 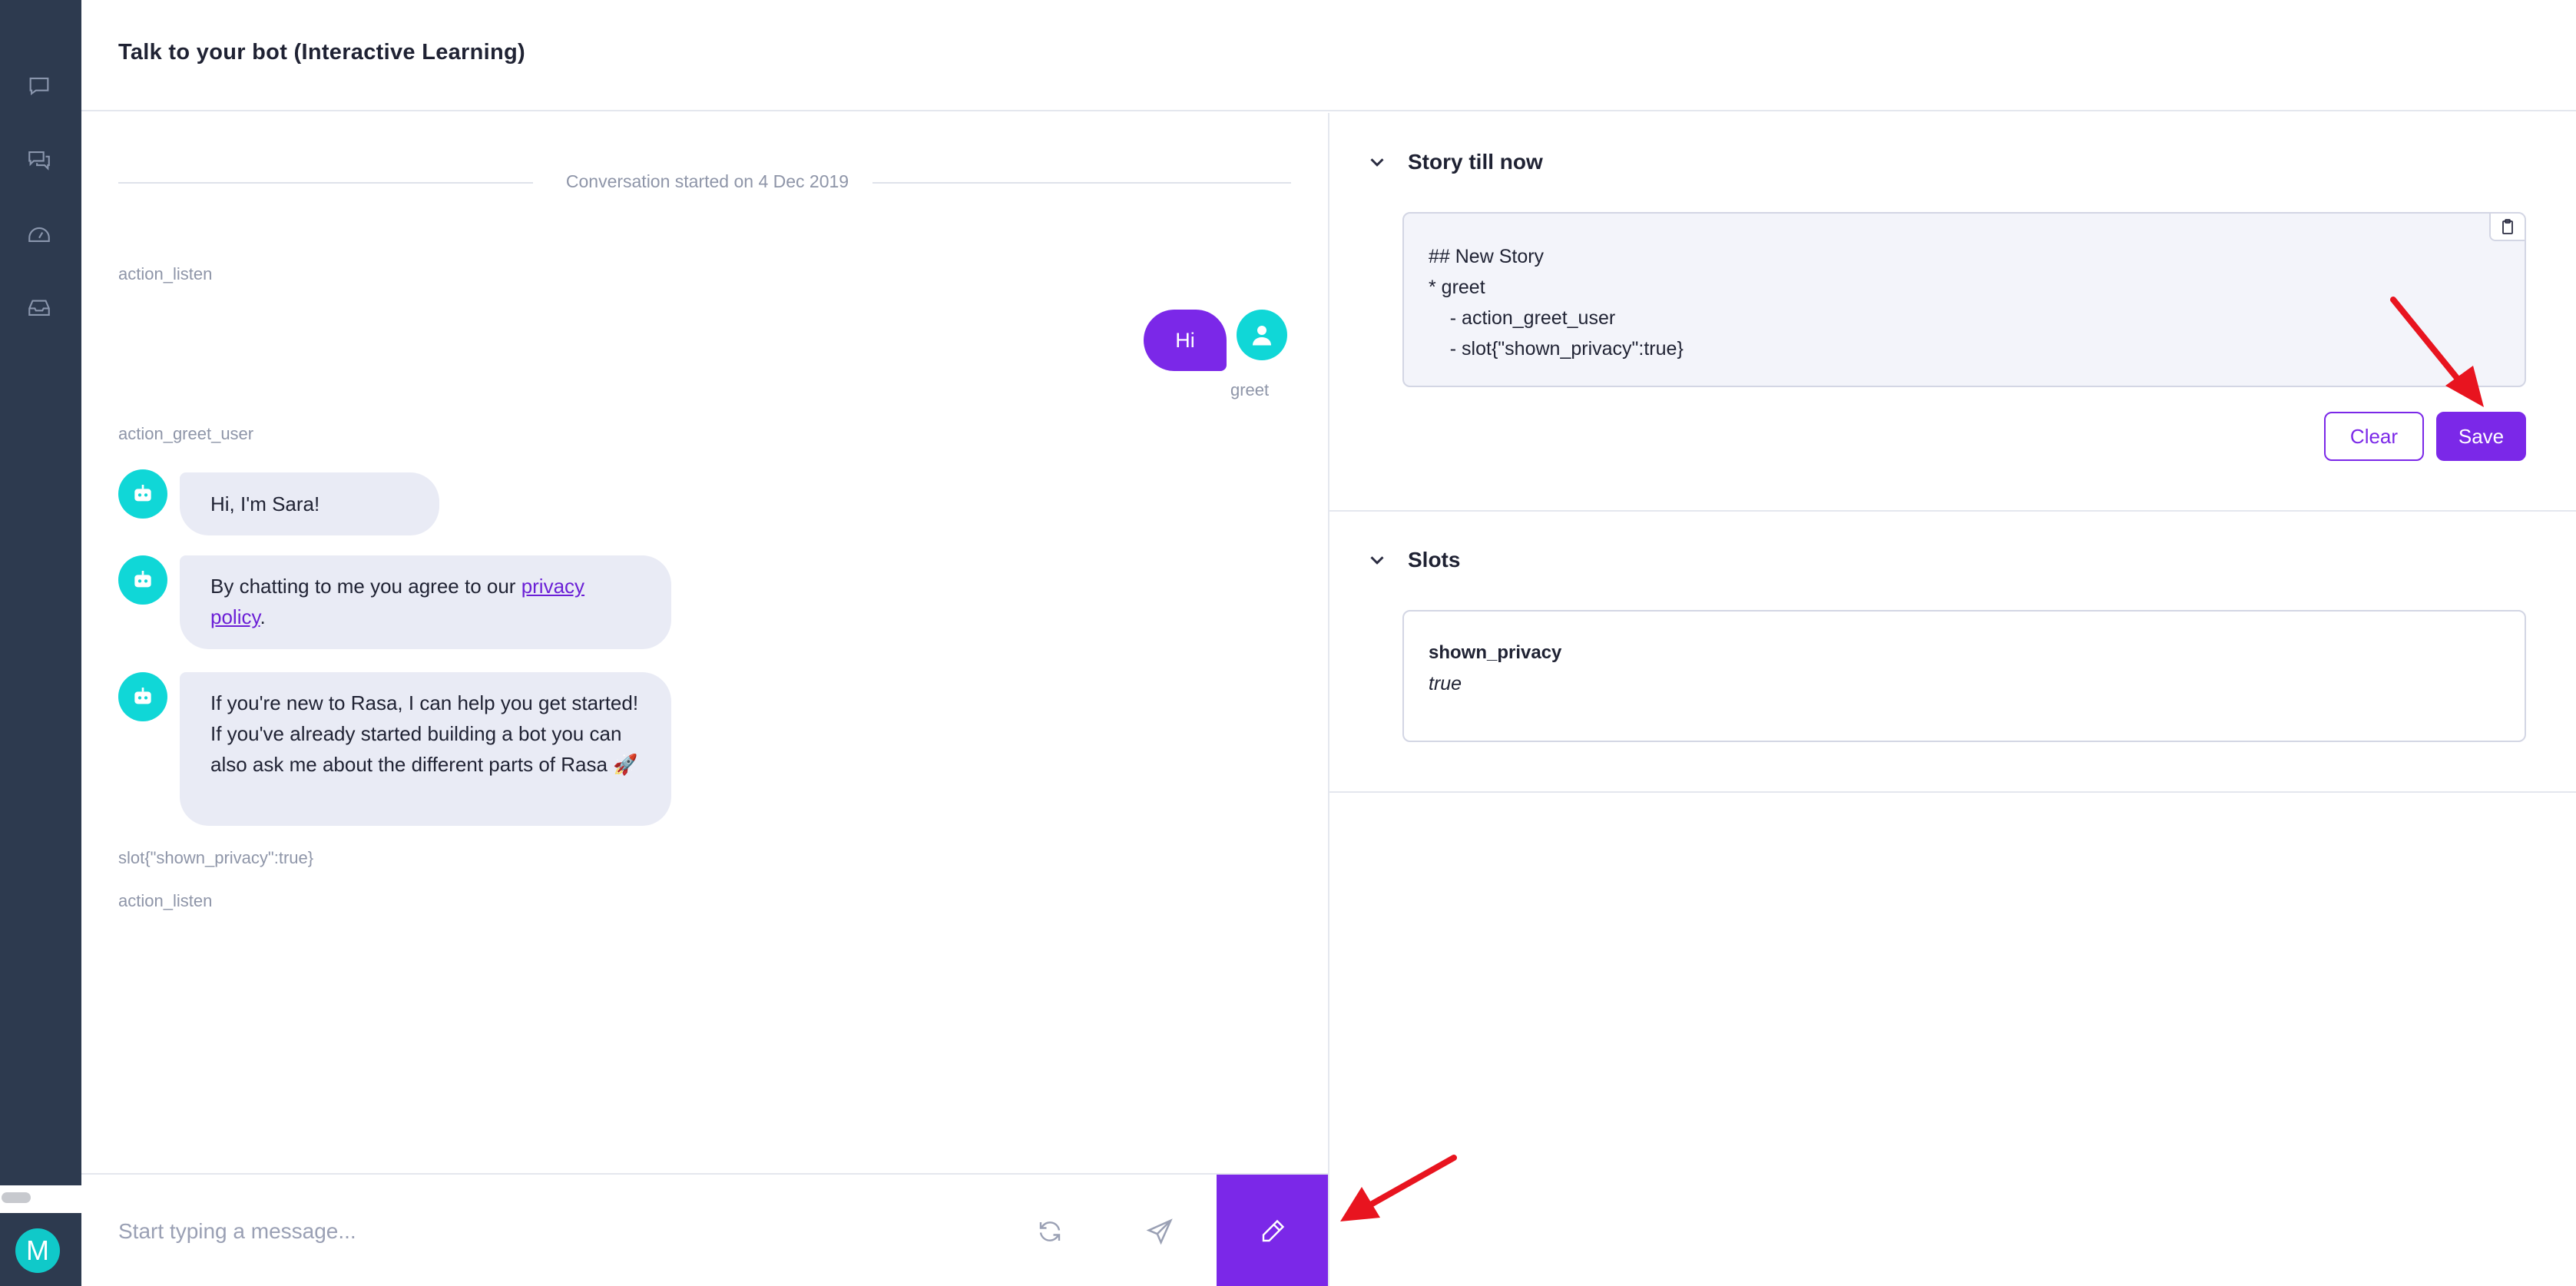 I want to click on restart-icon, so click(x=1050, y=1231).